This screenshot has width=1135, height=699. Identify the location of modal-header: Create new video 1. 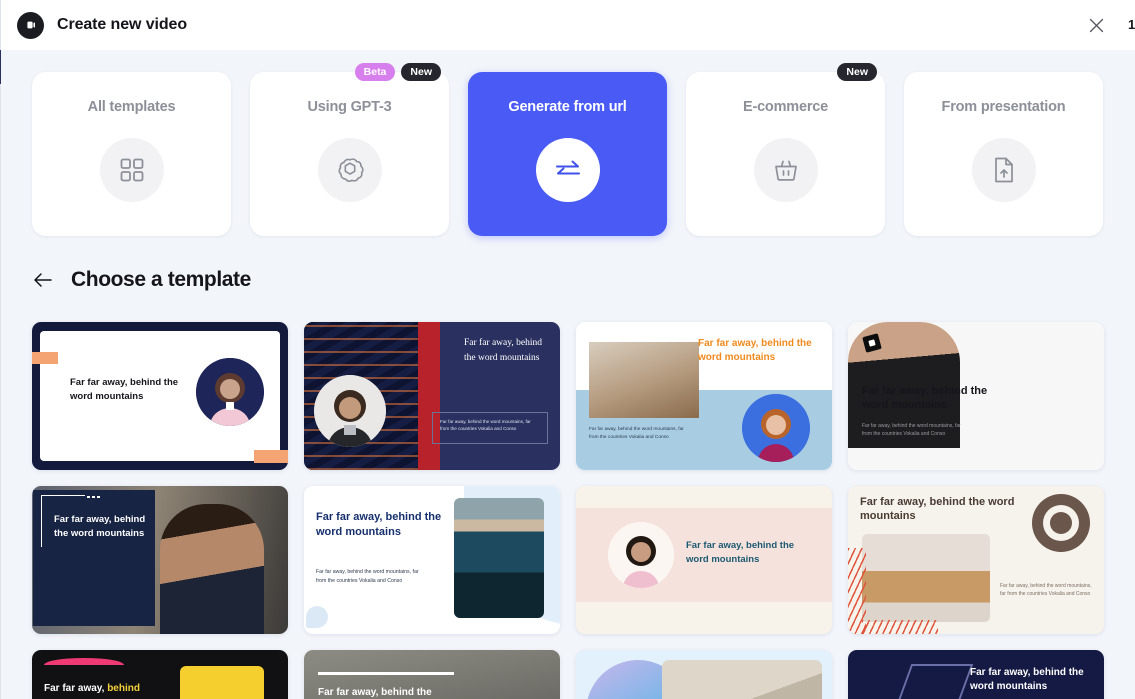
(567, 25).